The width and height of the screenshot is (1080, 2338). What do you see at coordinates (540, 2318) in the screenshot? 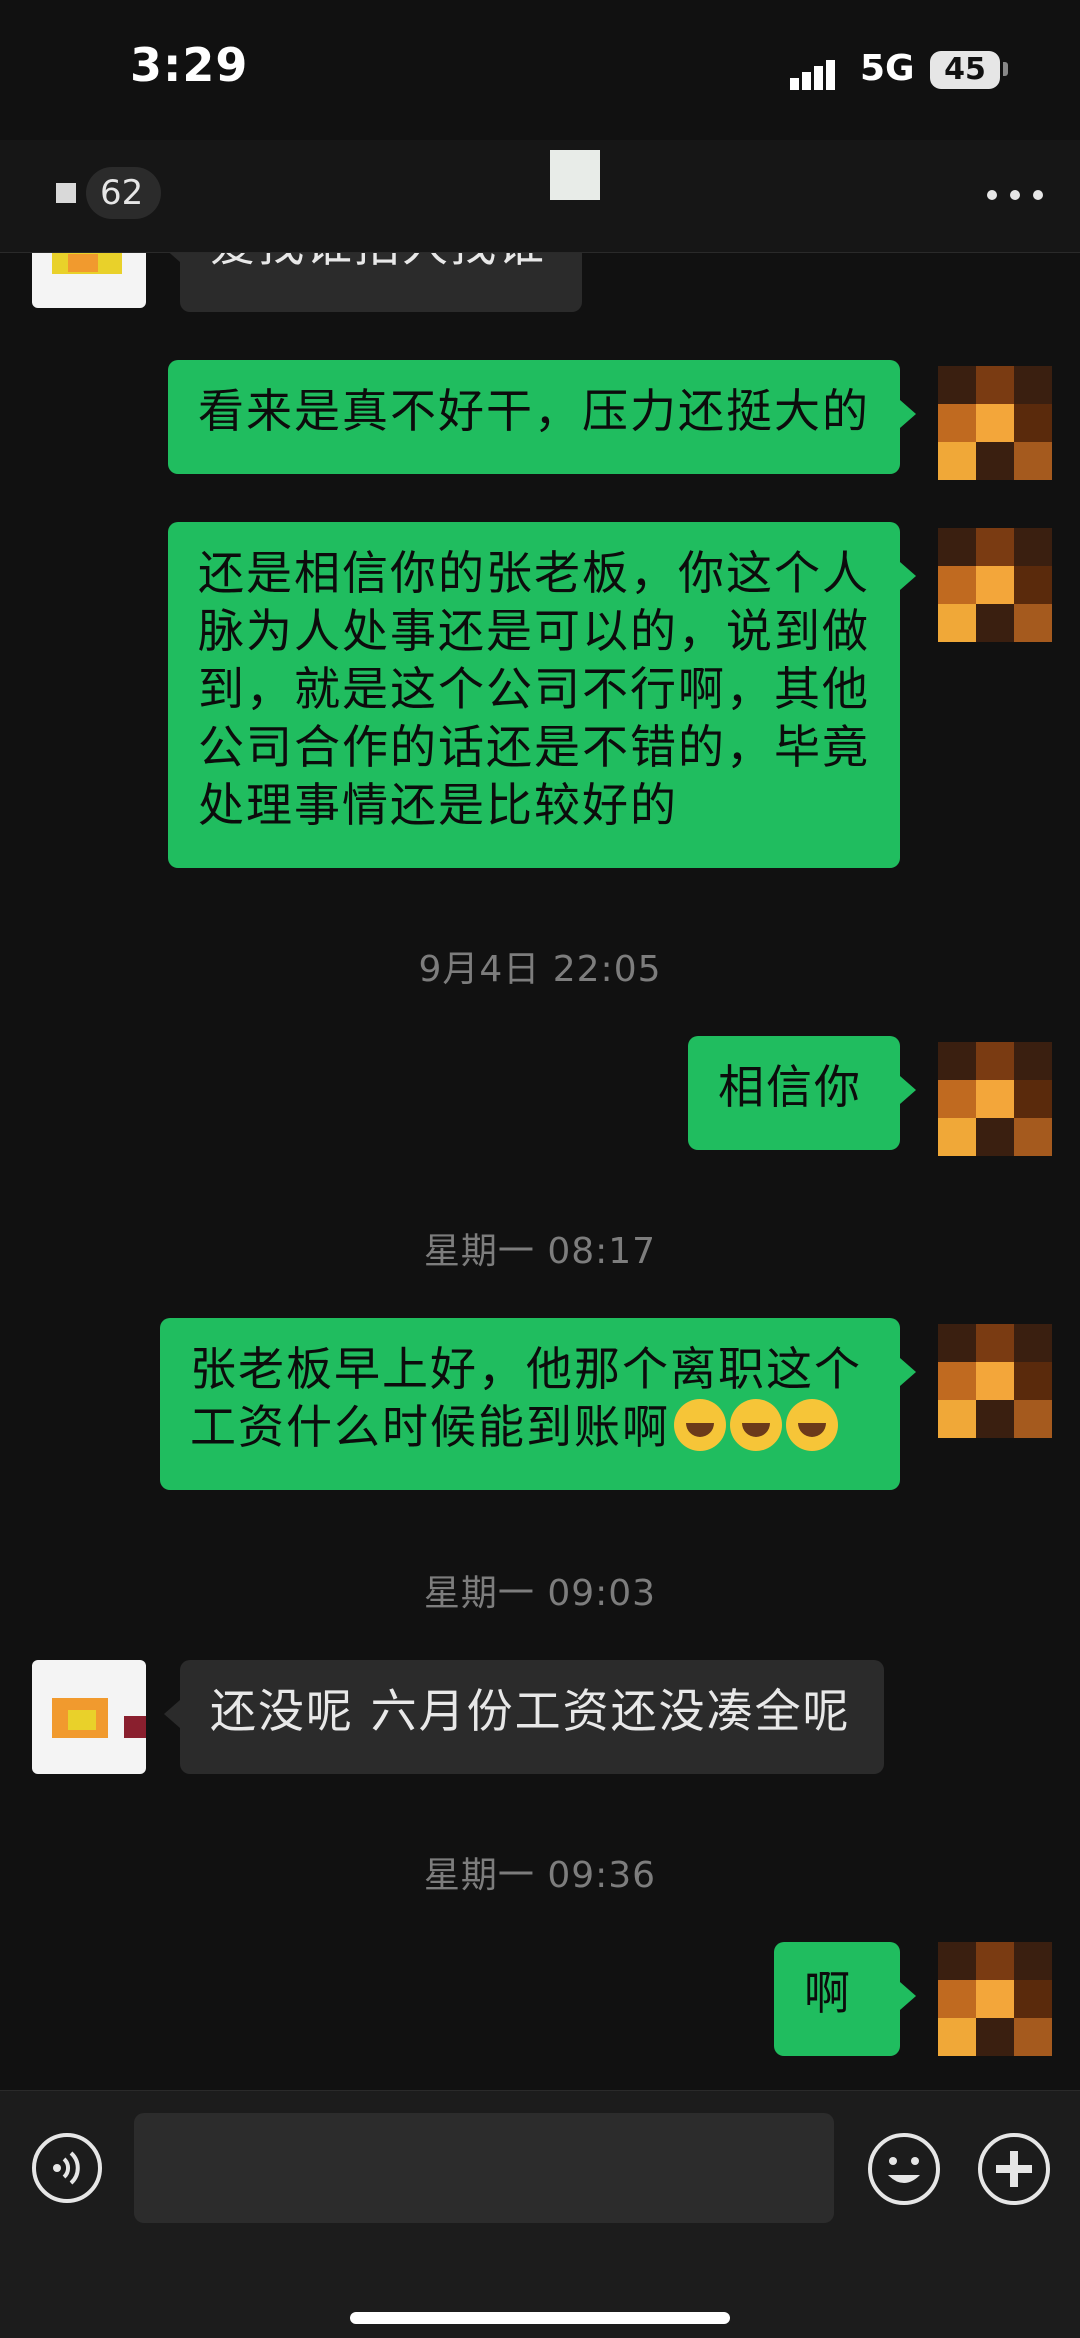
I see `home-indicator` at bounding box center [540, 2318].